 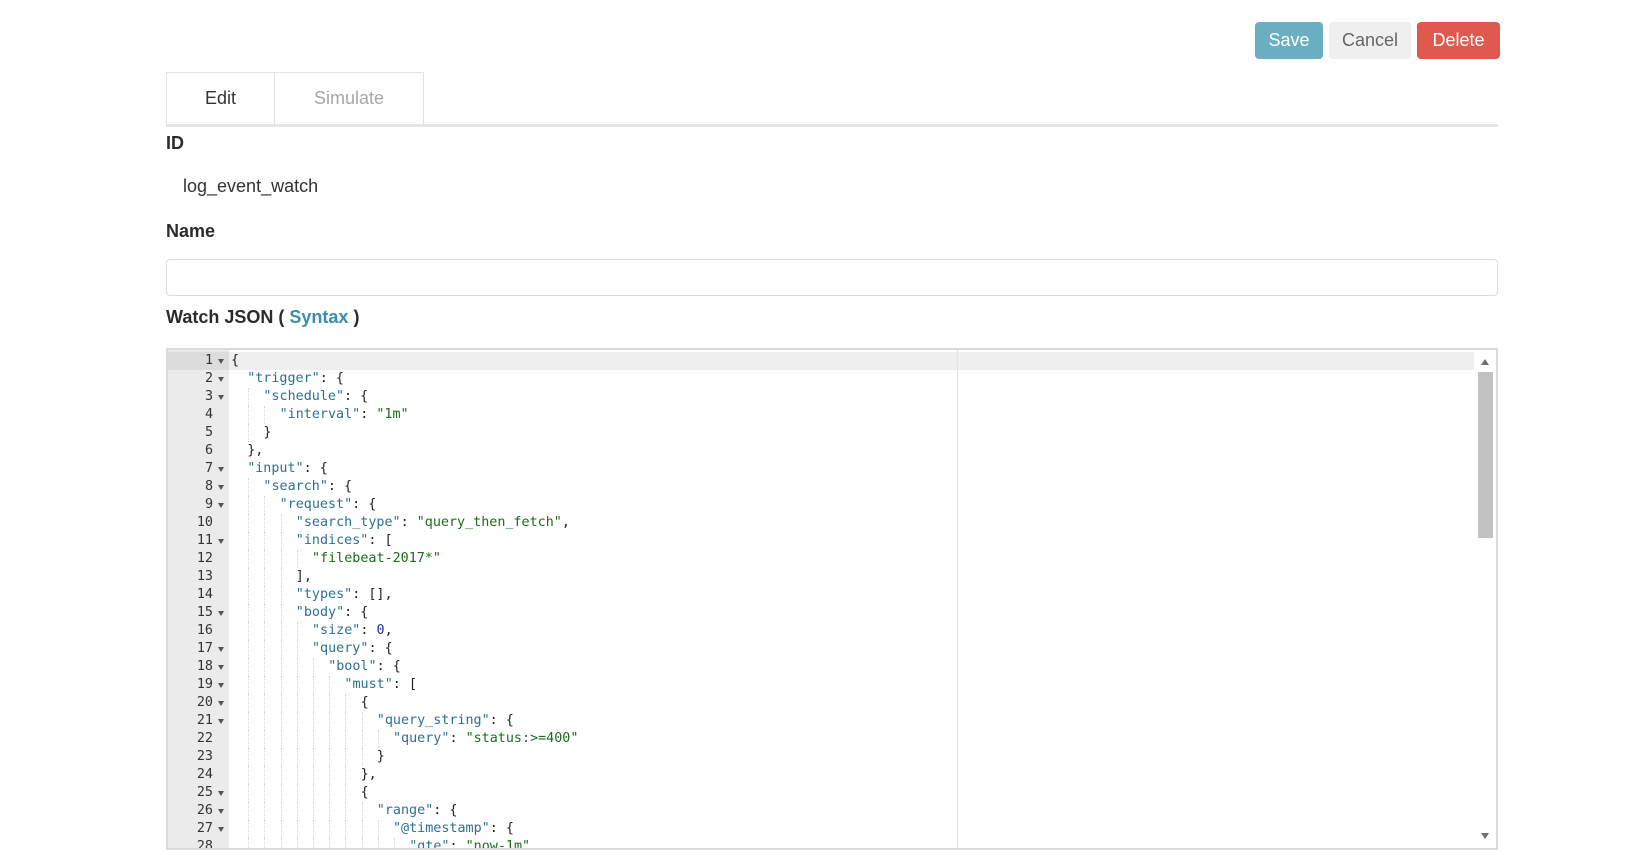 I want to click on tab-edit: Edit, so click(x=220, y=98).